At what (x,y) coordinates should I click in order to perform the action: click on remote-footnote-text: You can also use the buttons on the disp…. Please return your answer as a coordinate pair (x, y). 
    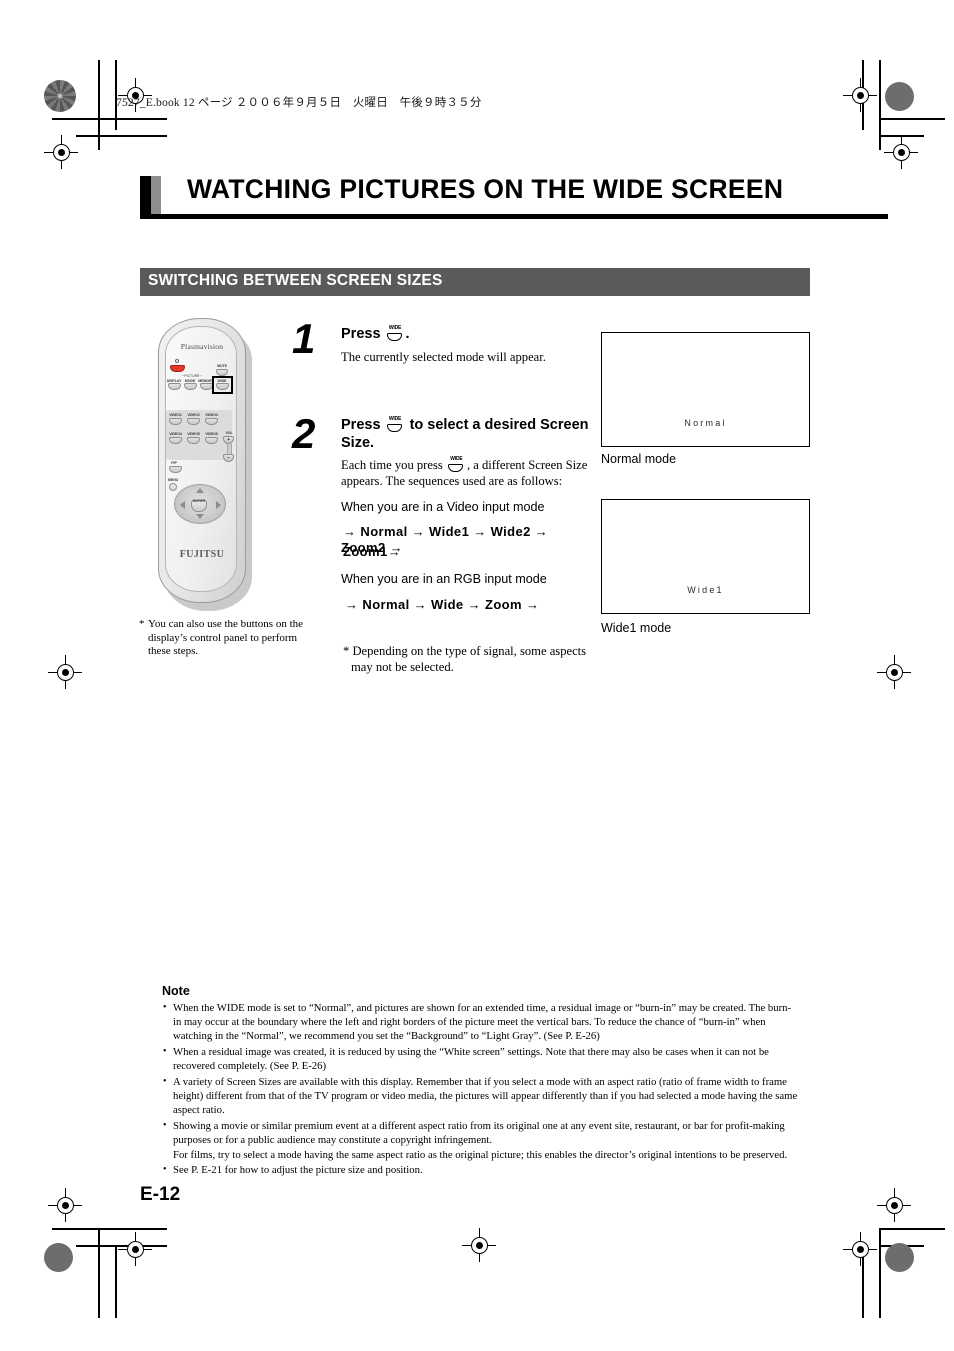
    Looking at the image, I should click on (226, 638).